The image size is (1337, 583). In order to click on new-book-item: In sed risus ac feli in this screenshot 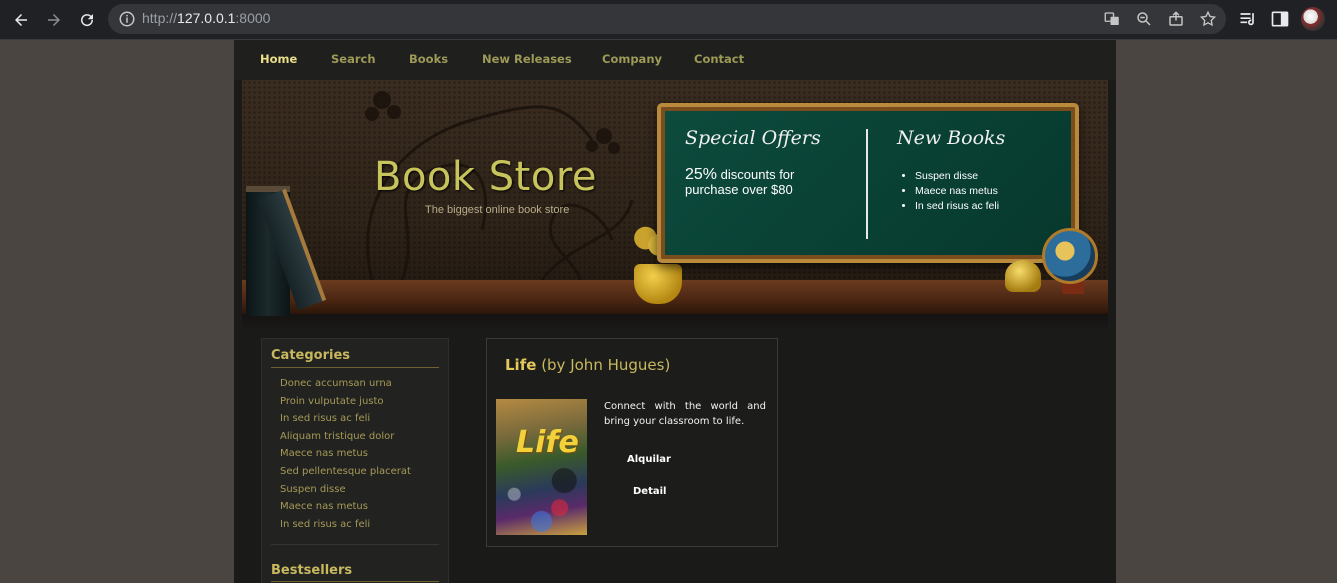, I will do `click(957, 206)`.